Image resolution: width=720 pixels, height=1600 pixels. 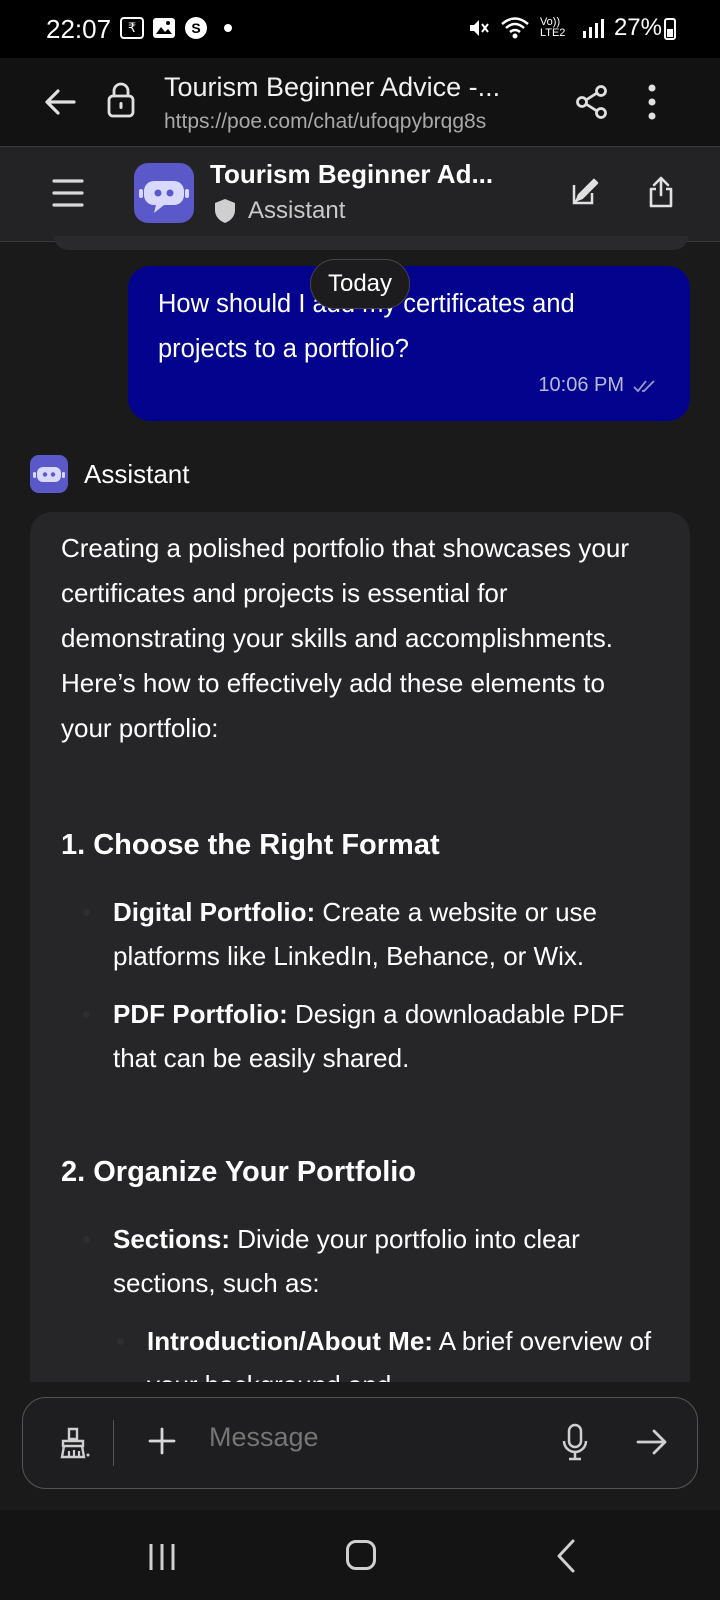 What do you see at coordinates (250, 845) in the screenshot?
I see `response-heading-1: 1. Choose the Right Format` at bounding box center [250, 845].